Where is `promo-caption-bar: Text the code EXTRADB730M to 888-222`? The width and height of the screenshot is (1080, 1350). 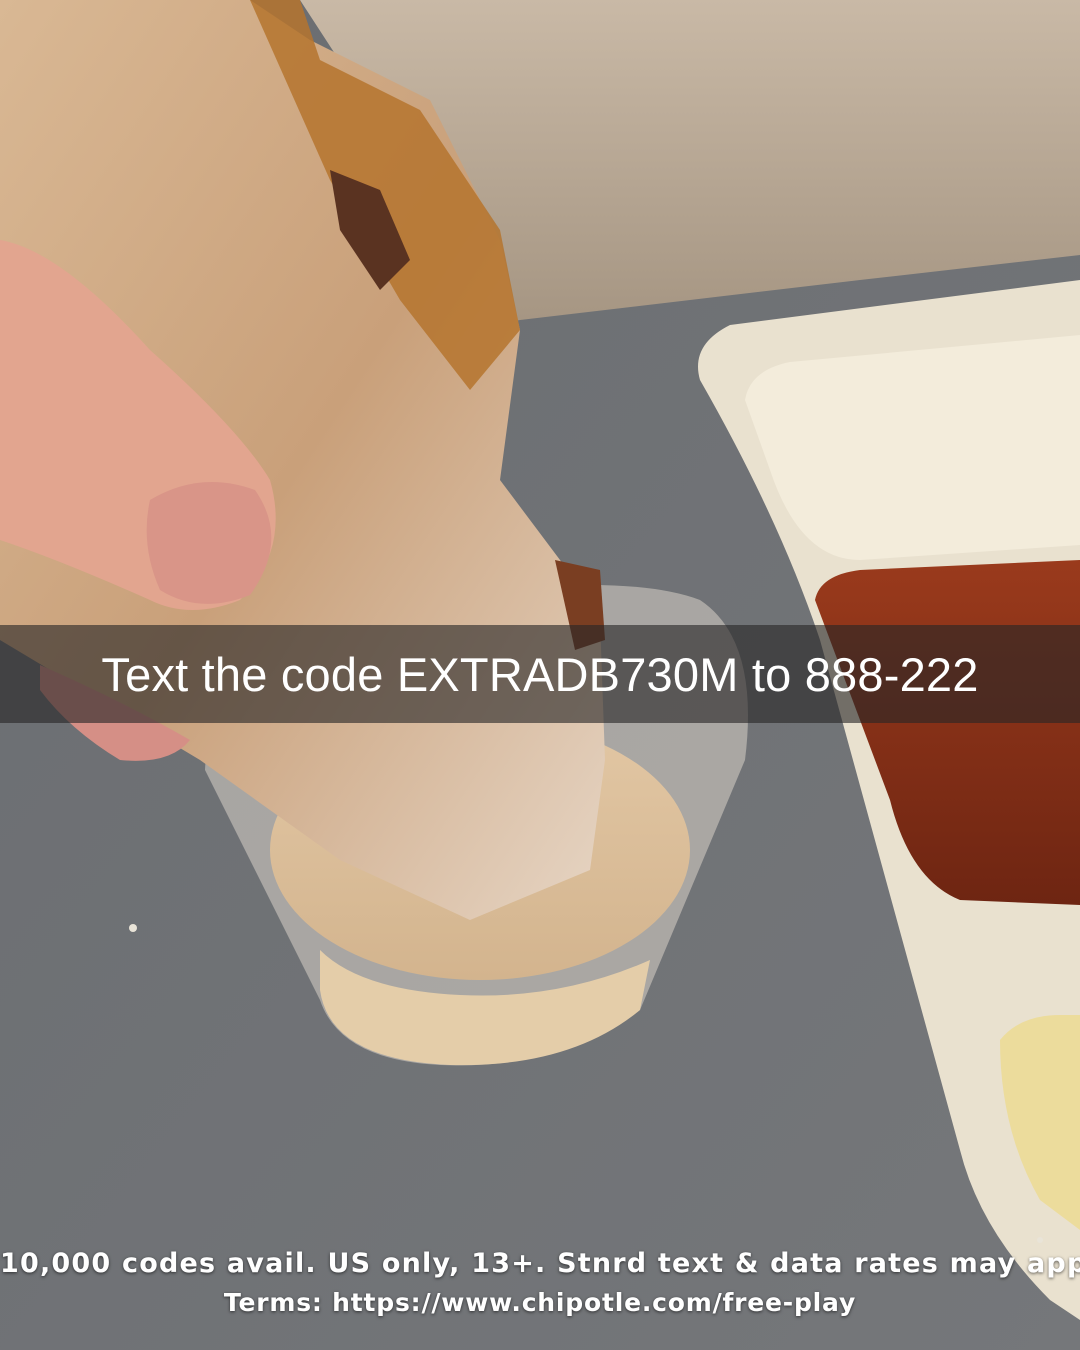 promo-caption-bar: Text the code EXTRADB730M to 888-222 is located at coordinates (540, 674).